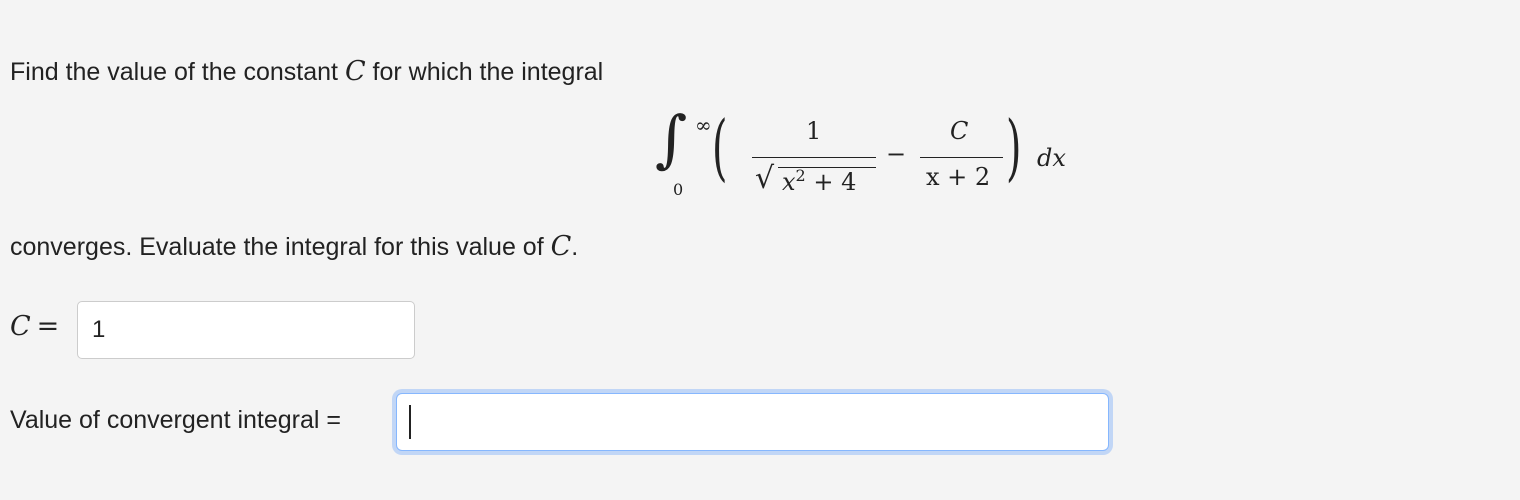 The height and width of the screenshot is (500, 1520). I want to click on sqrt-symbol: √, so click(765, 178).